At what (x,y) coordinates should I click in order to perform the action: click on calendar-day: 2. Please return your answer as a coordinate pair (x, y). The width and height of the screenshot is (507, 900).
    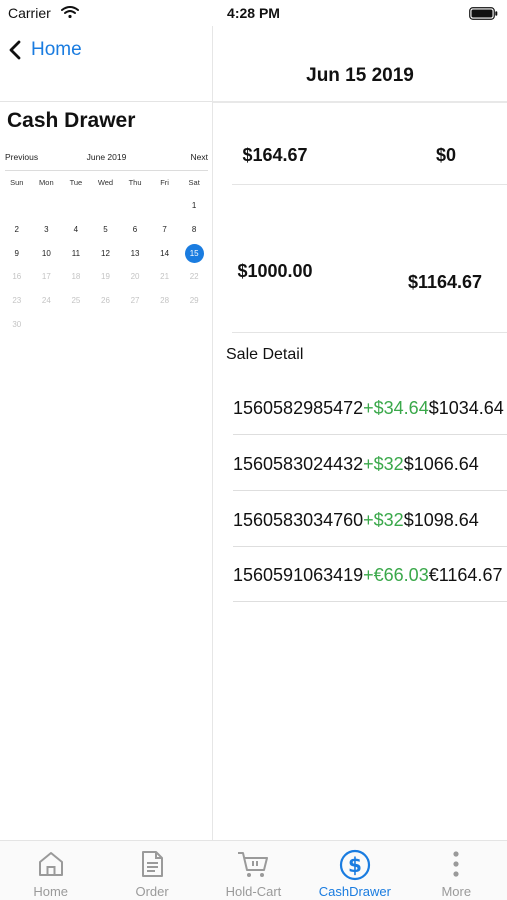
    Looking at the image, I should click on (17, 230).